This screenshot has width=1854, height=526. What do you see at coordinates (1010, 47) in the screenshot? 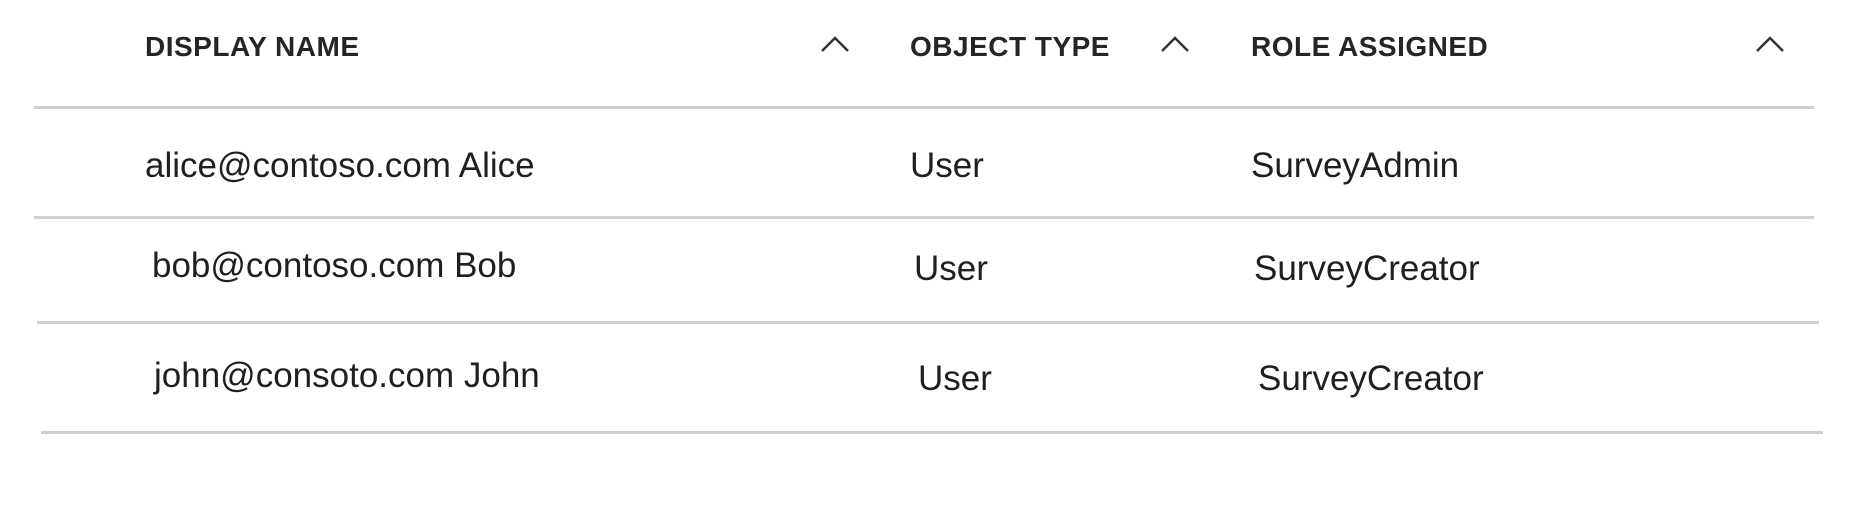
I see `column-header-object-type: OBJECT TYPE` at bounding box center [1010, 47].